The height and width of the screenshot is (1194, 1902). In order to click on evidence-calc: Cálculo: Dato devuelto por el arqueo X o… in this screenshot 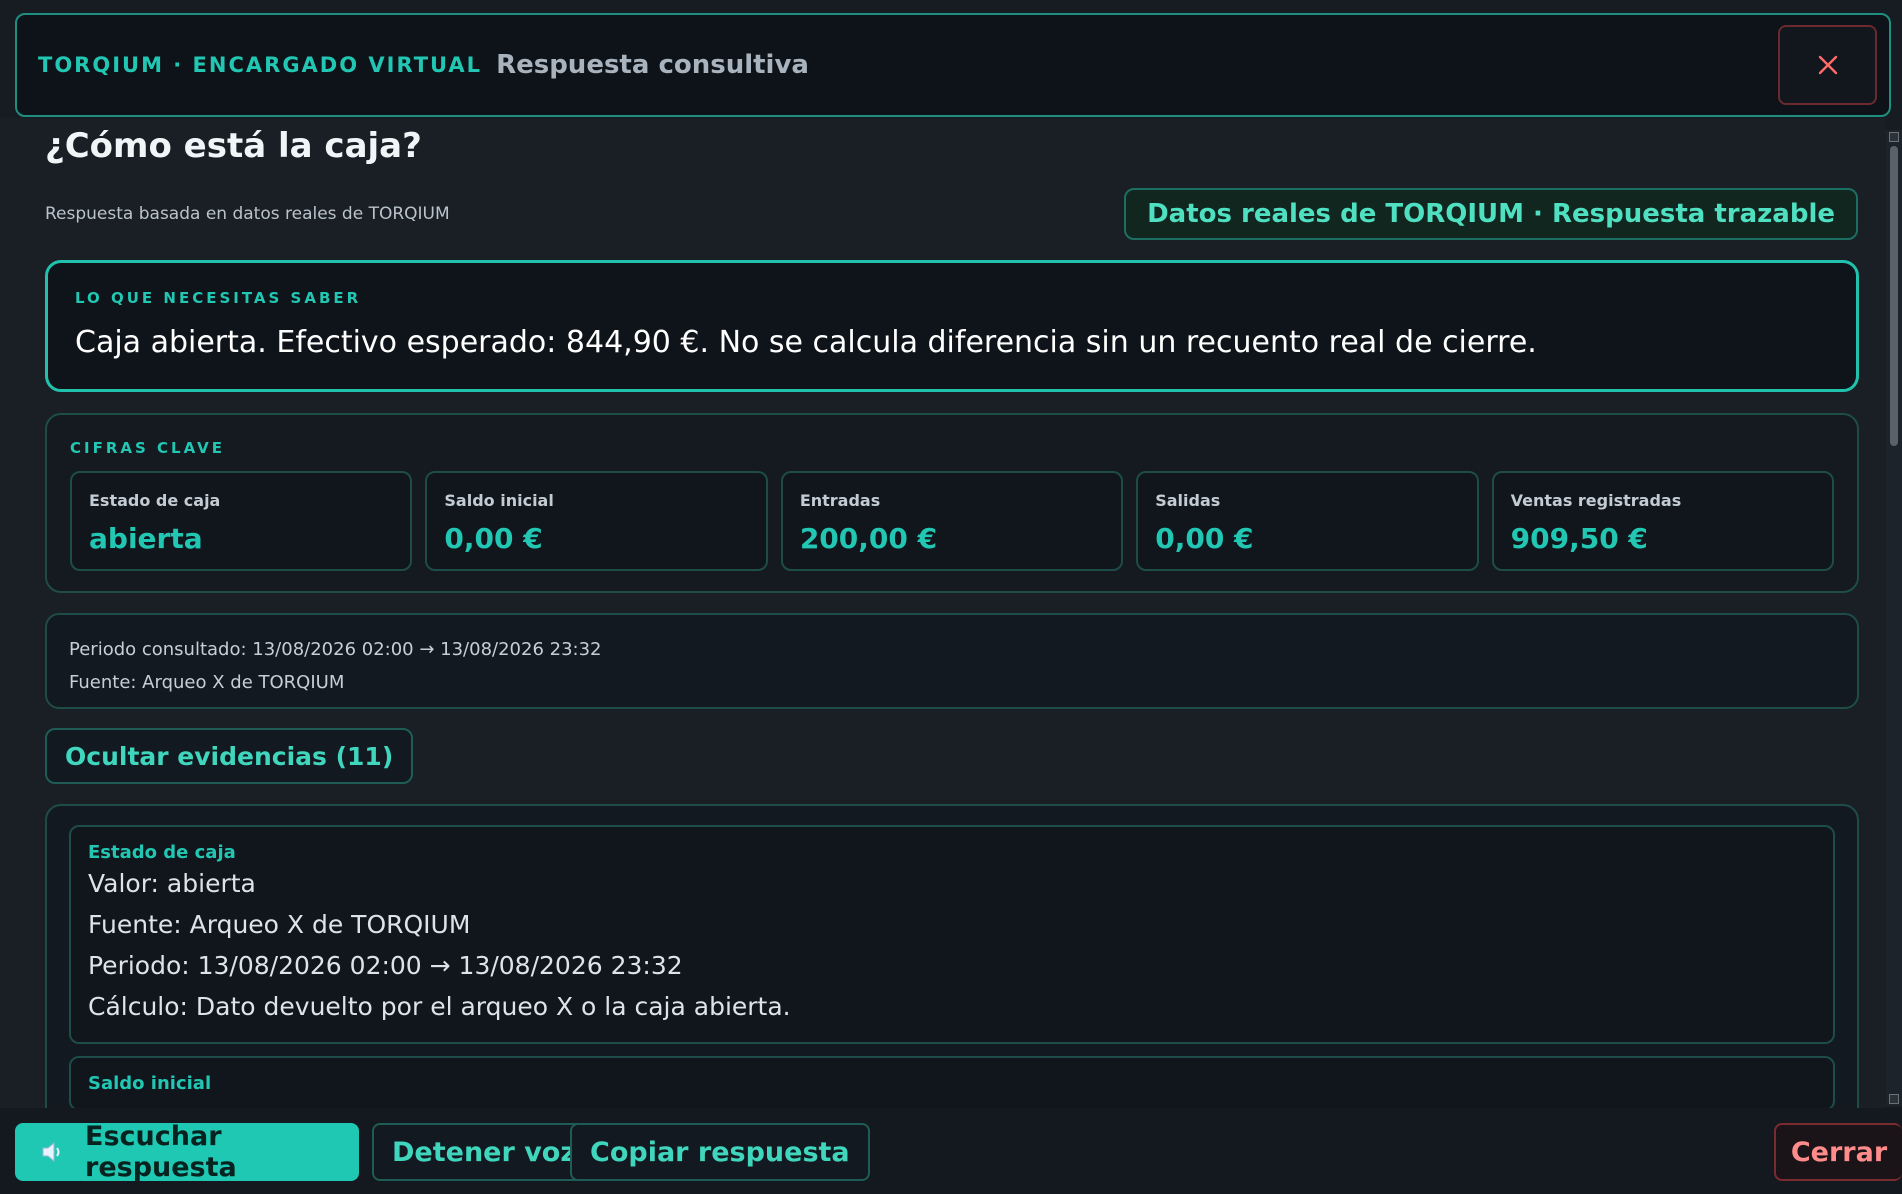, I will do `click(439, 1006)`.